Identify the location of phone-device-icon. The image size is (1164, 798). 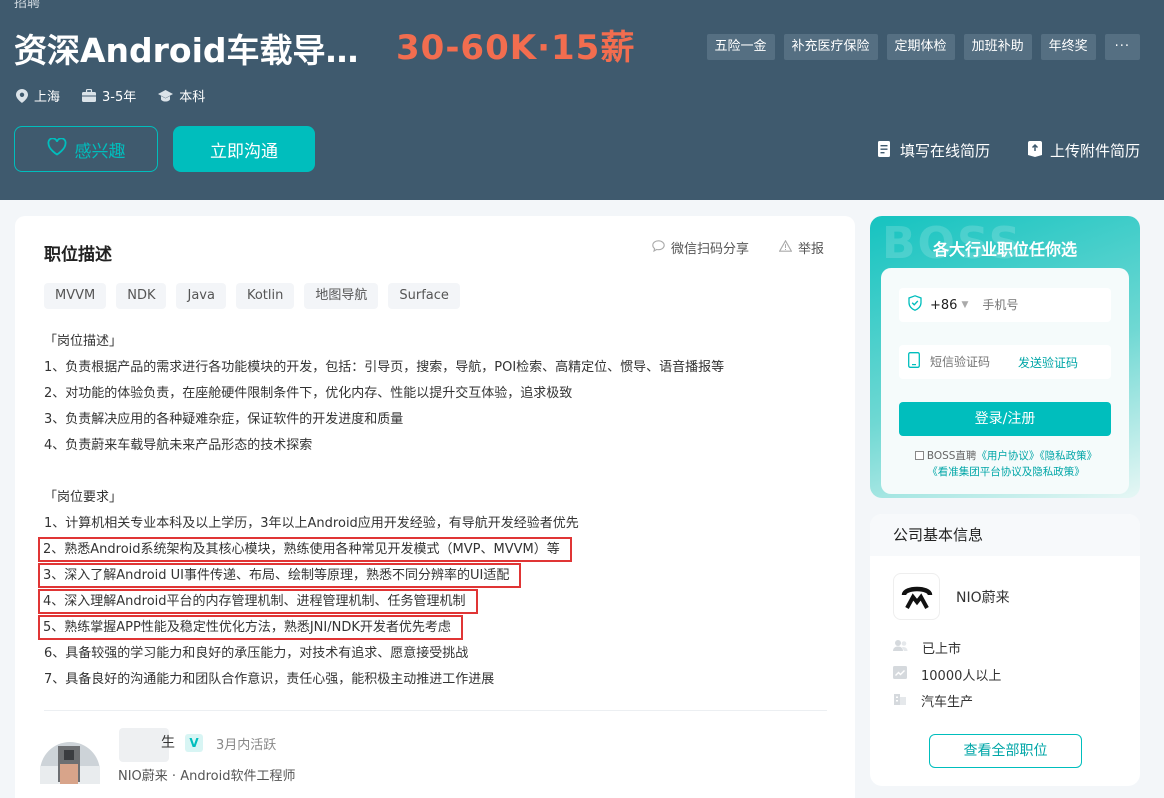
(914, 362).